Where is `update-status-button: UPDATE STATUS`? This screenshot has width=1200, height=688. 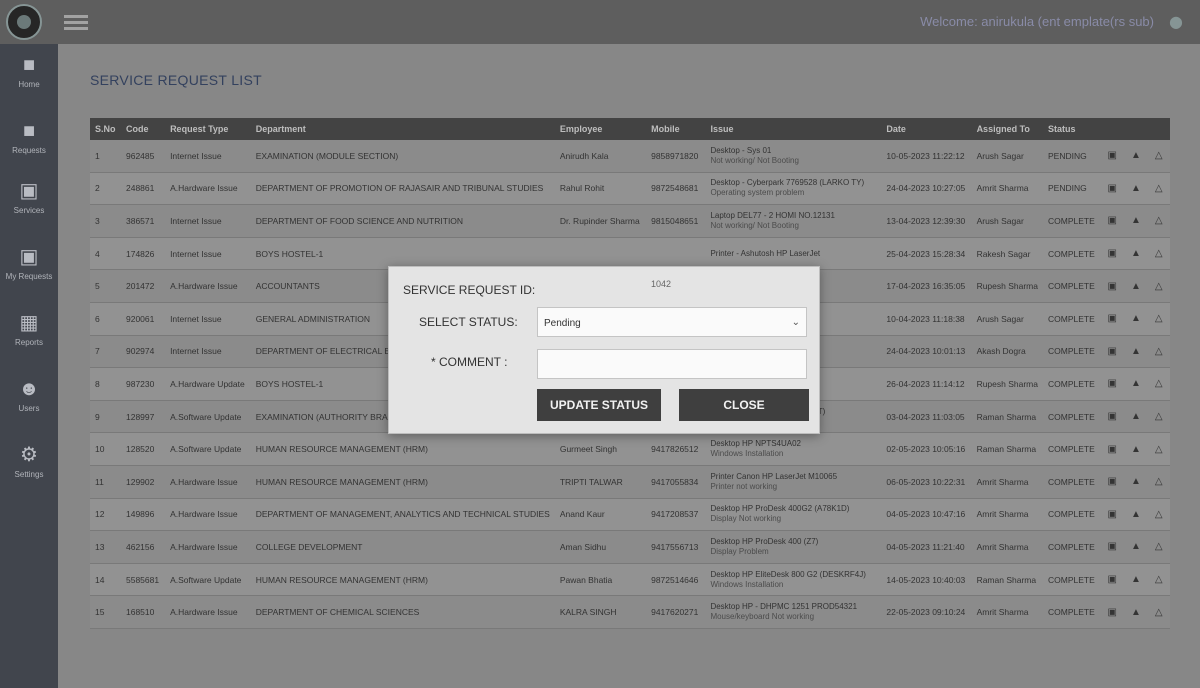
update-status-button: UPDATE STATUS is located at coordinates (599, 405).